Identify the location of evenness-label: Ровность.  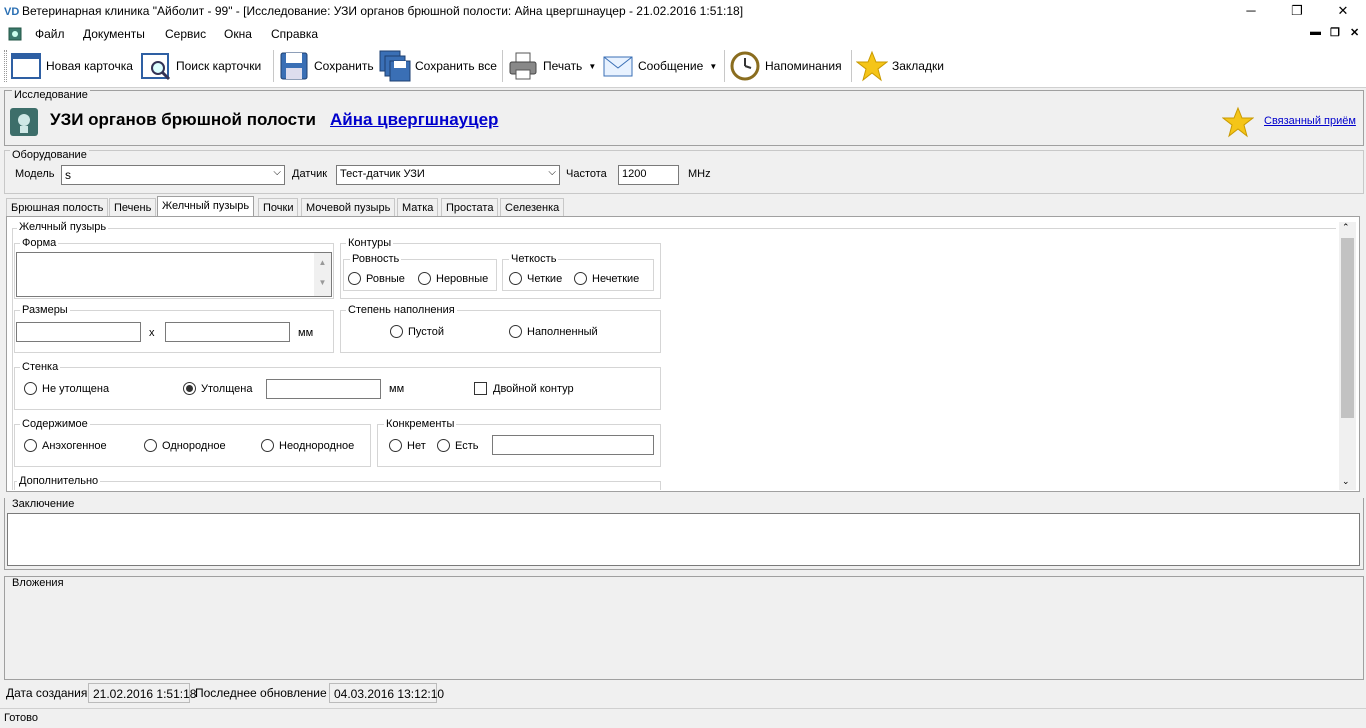
(376, 259).